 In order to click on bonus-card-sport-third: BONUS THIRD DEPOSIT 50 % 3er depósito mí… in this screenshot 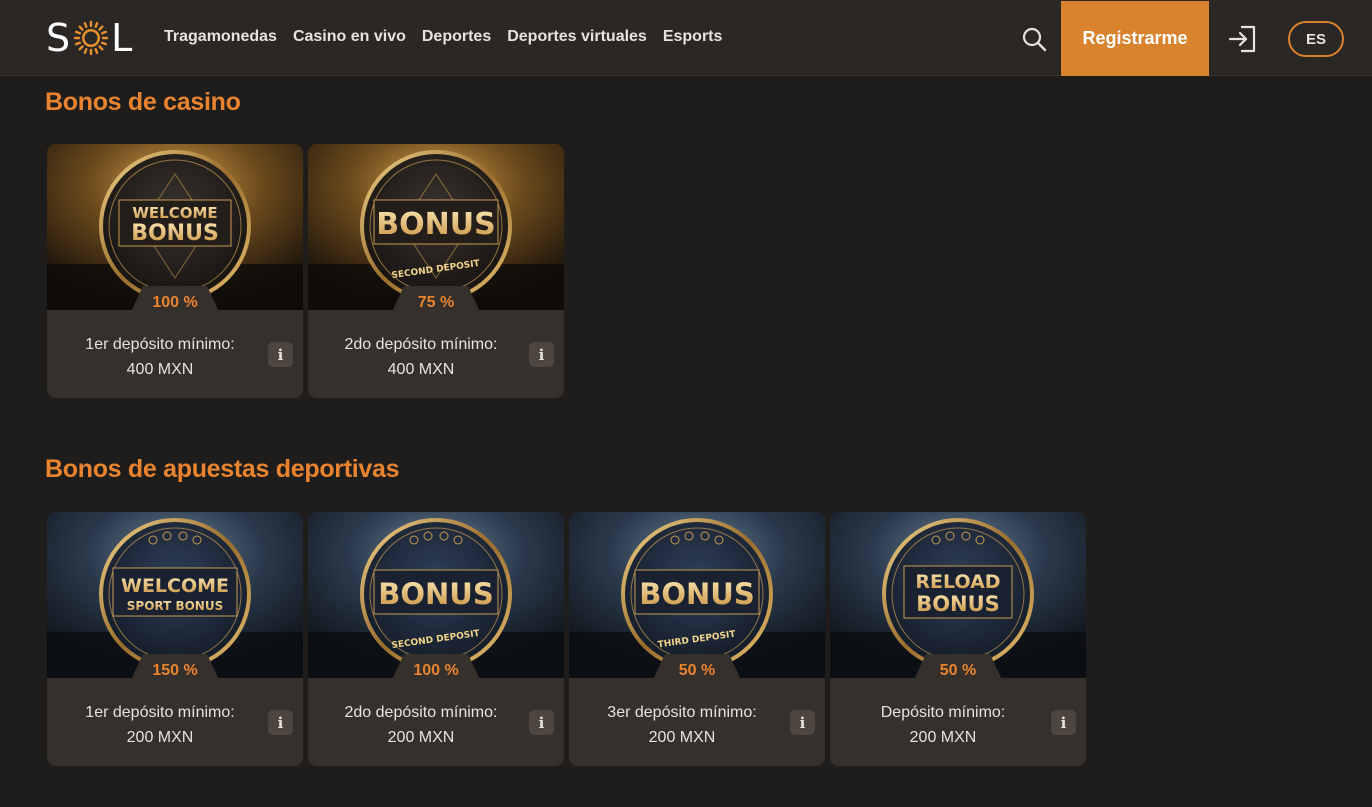, I will do `click(697, 639)`.